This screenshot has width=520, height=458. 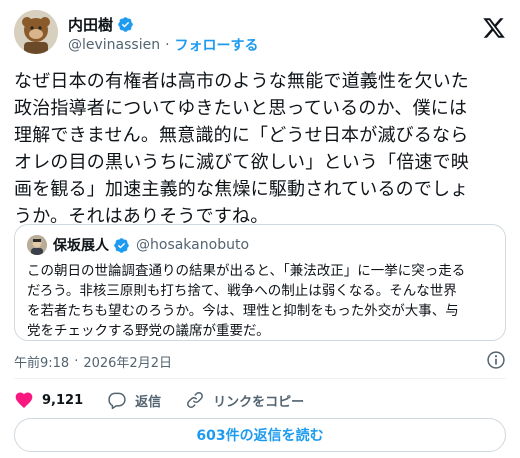 I want to click on tweet-text-line: 理解できません。無意識的に「どうせ日本が滅びるなら, so click(x=241, y=135).